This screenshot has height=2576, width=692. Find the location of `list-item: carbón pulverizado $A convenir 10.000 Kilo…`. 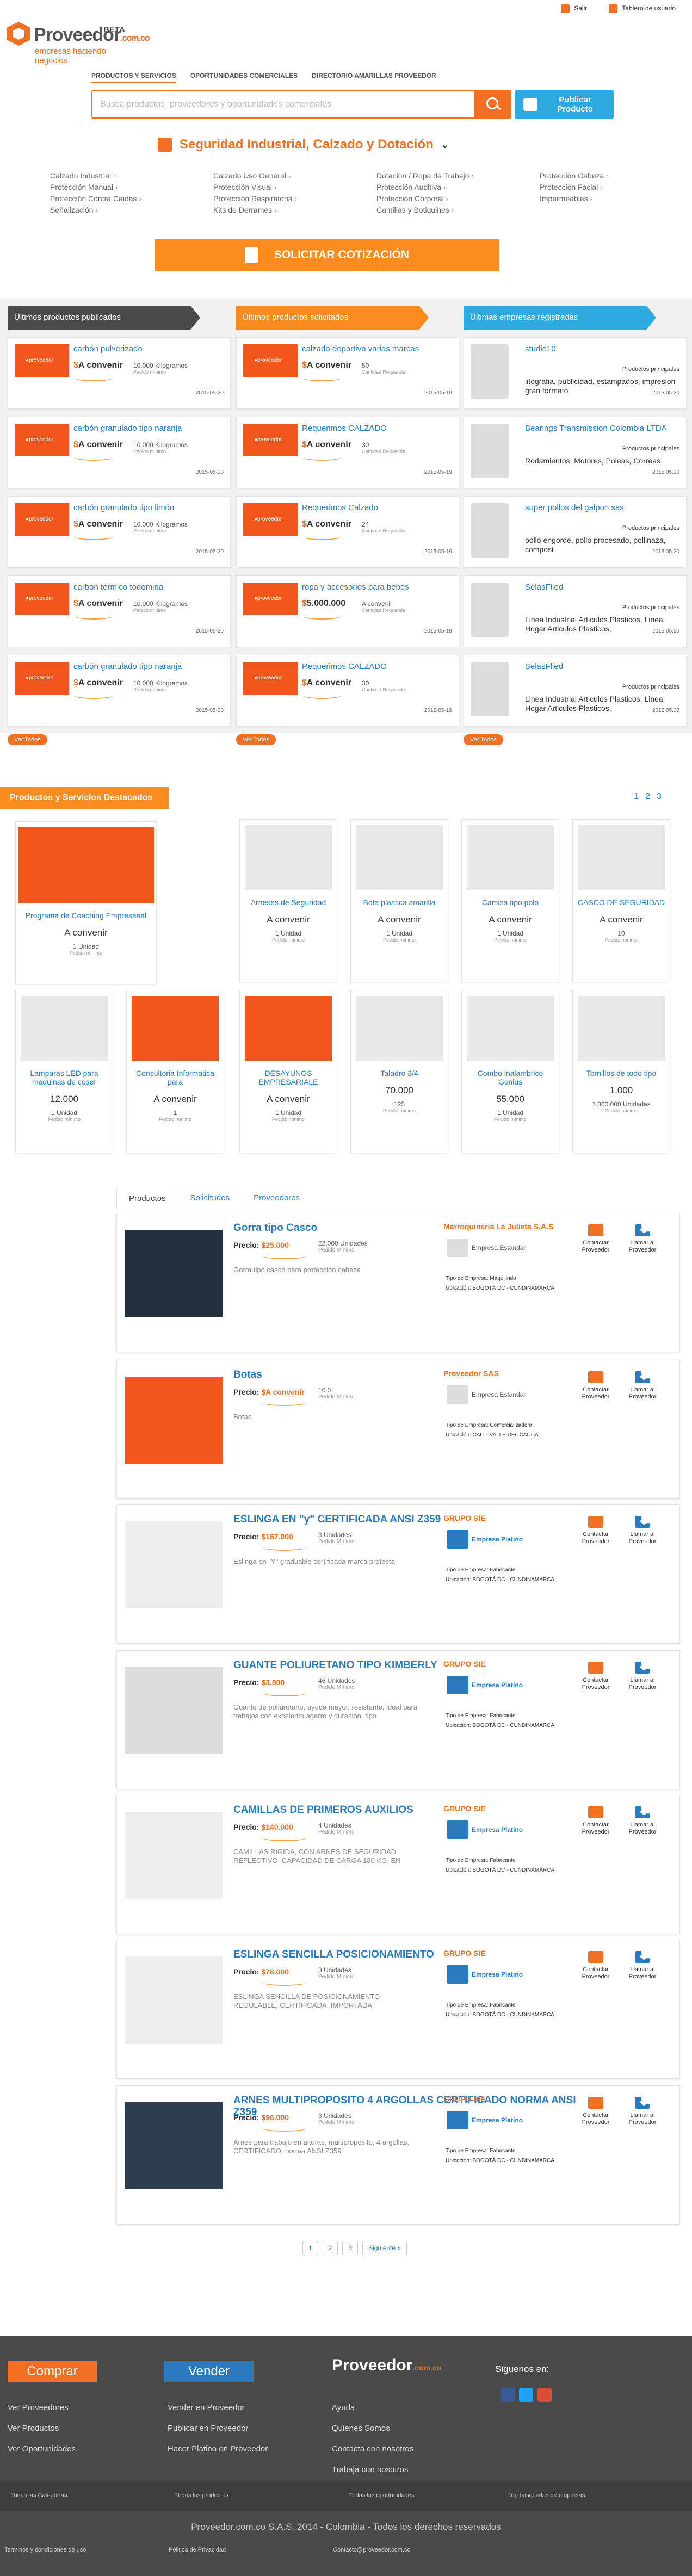

list-item: carbón pulverizado $A convenir 10.000 Kilo… is located at coordinates (119, 373).